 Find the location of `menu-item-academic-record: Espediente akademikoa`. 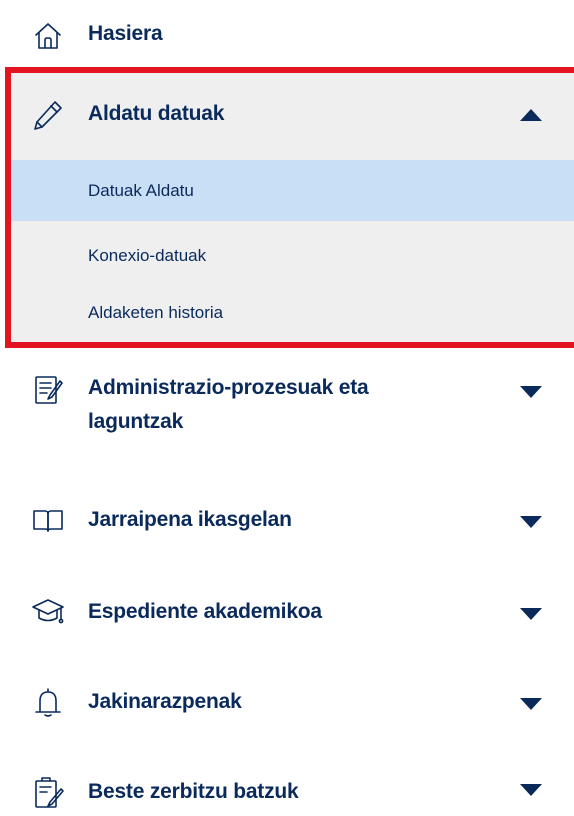

menu-item-academic-record: Espediente akademikoa is located at coordinates (287, 612).